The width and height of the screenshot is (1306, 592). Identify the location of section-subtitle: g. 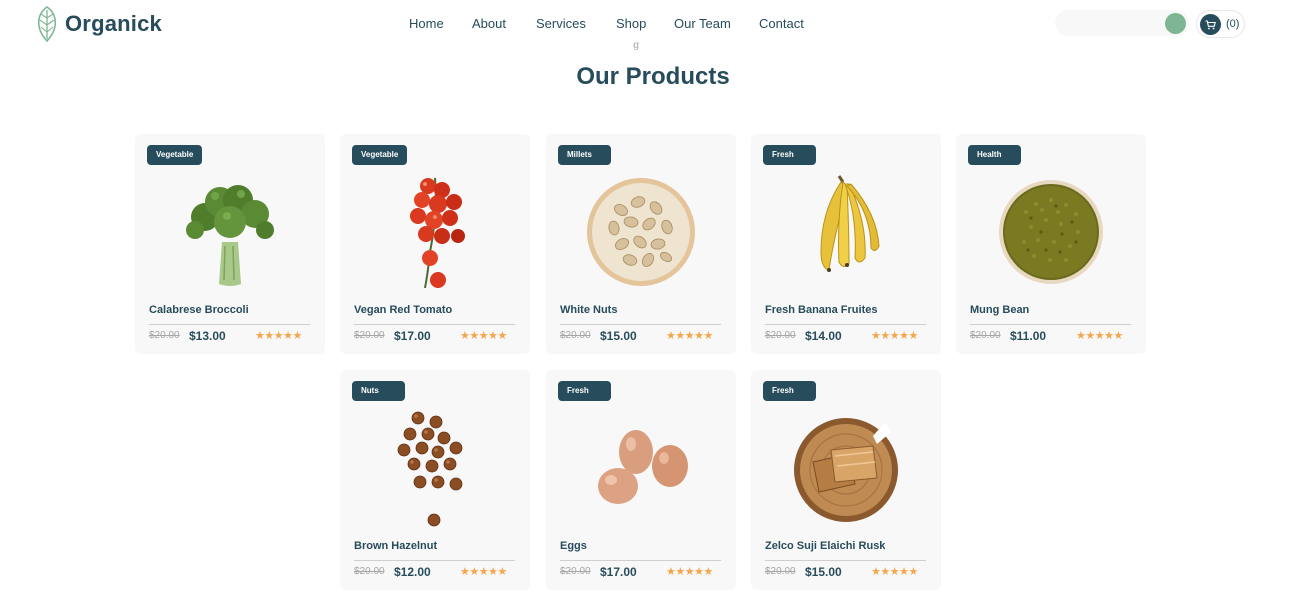
(636, 45).